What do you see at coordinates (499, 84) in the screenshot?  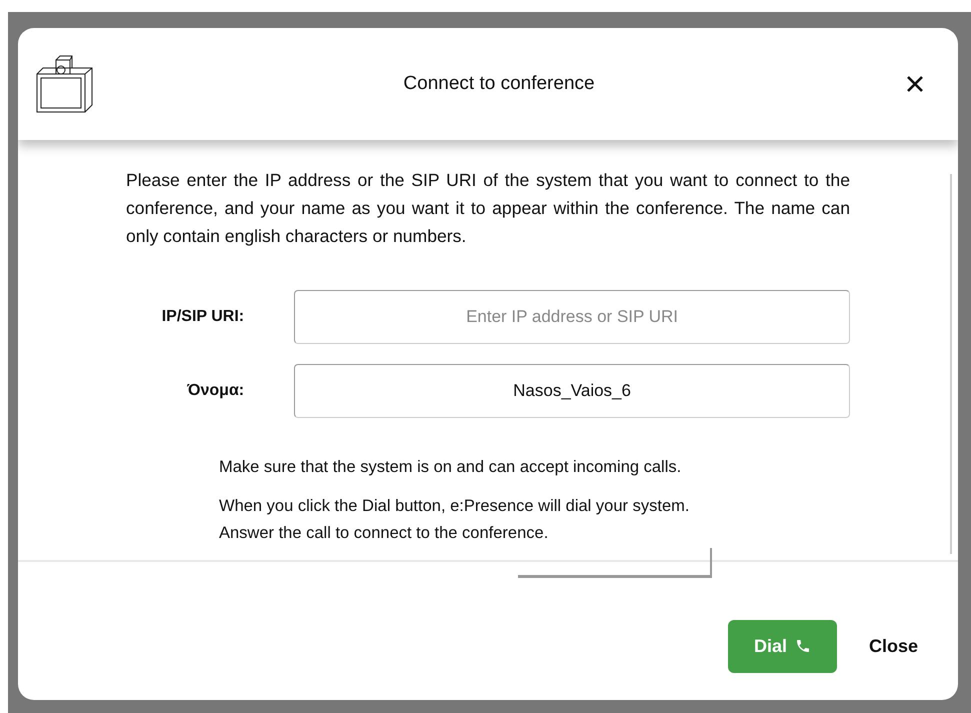 I see `dialog-title: Connect to conference` at bounding box center [499, 84].